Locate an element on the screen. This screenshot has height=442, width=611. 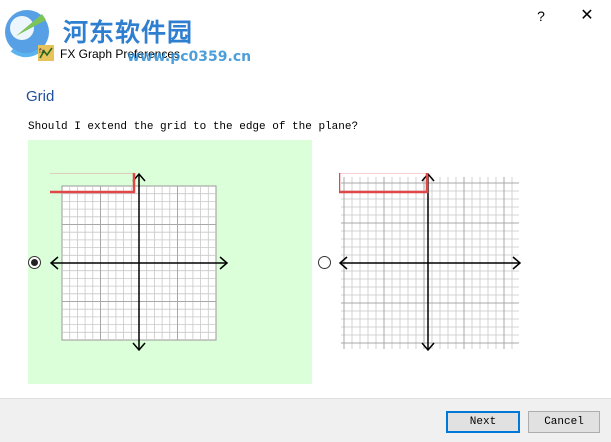
help-button: ? is located at coordinates (541, 16).